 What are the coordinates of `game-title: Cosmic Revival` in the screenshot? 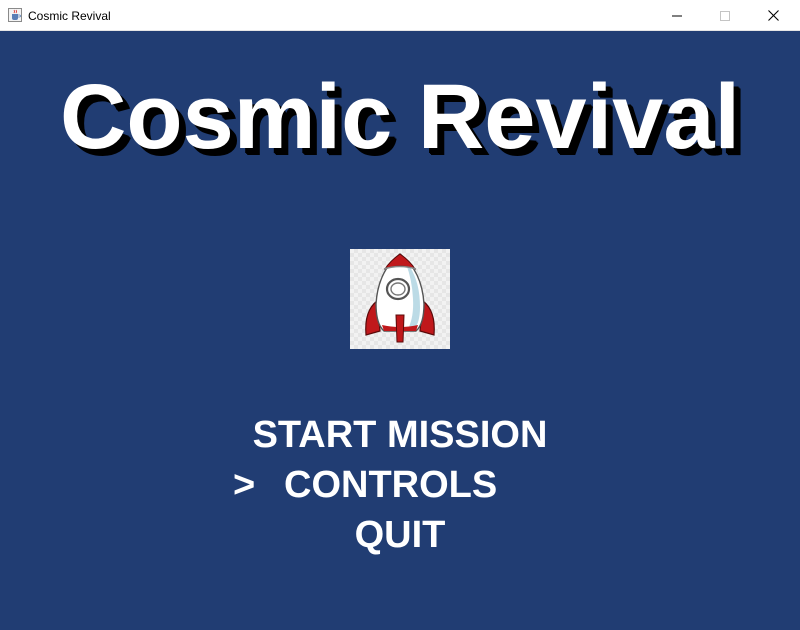 It's located at (400, 117).